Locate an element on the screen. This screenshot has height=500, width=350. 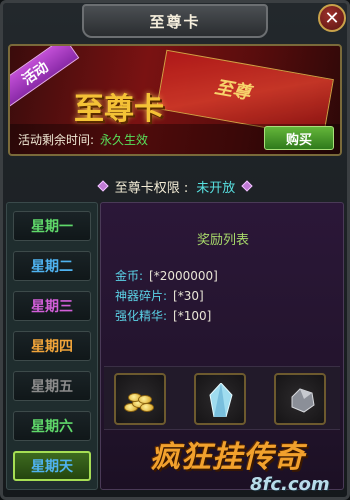
gold-coins-icon is located at coordinates (141, 405).